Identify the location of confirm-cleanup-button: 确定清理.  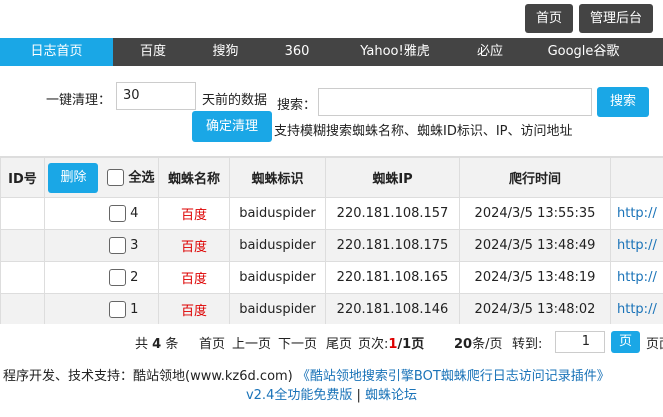
(232, 126).